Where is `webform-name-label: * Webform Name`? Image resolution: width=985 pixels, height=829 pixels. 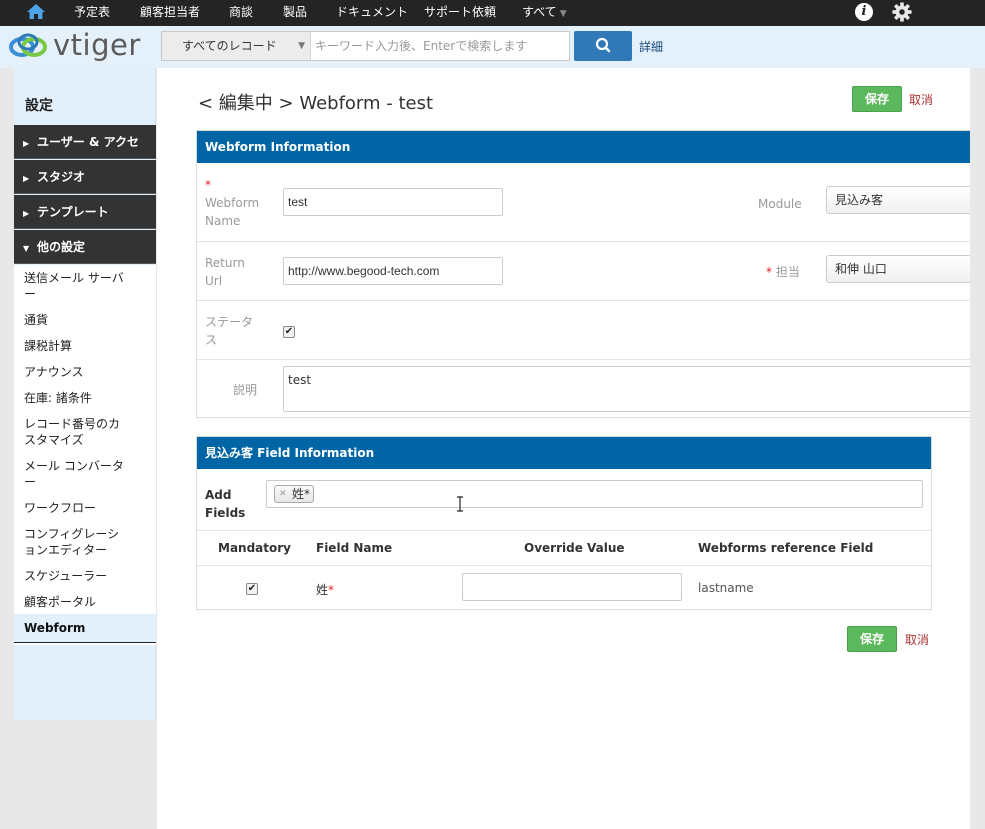 webform-name-label: * Webform Name is located at coordinates (235, 203).